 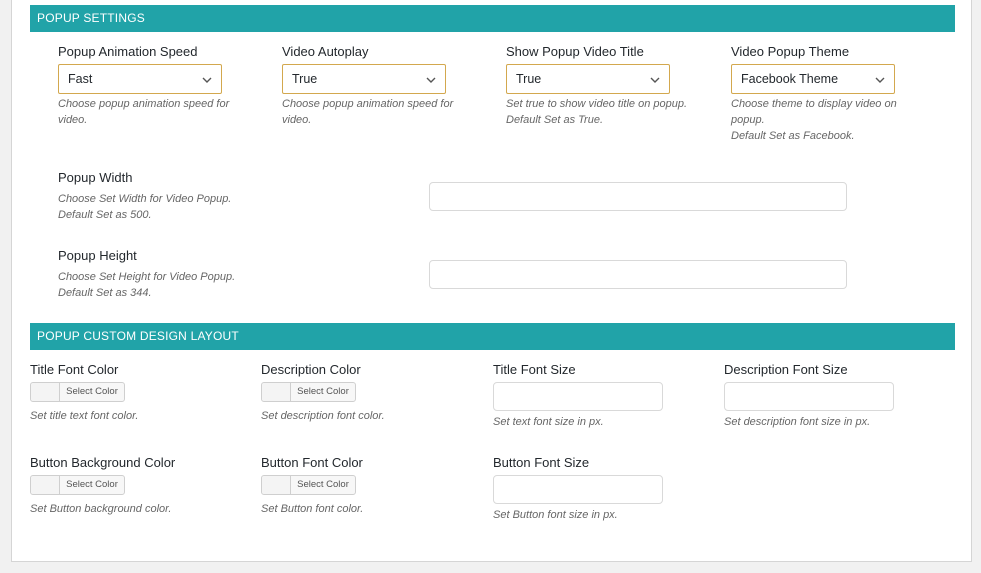 I want to click on button-font-color-label: Button Font Color, so click(x=312, y=462).